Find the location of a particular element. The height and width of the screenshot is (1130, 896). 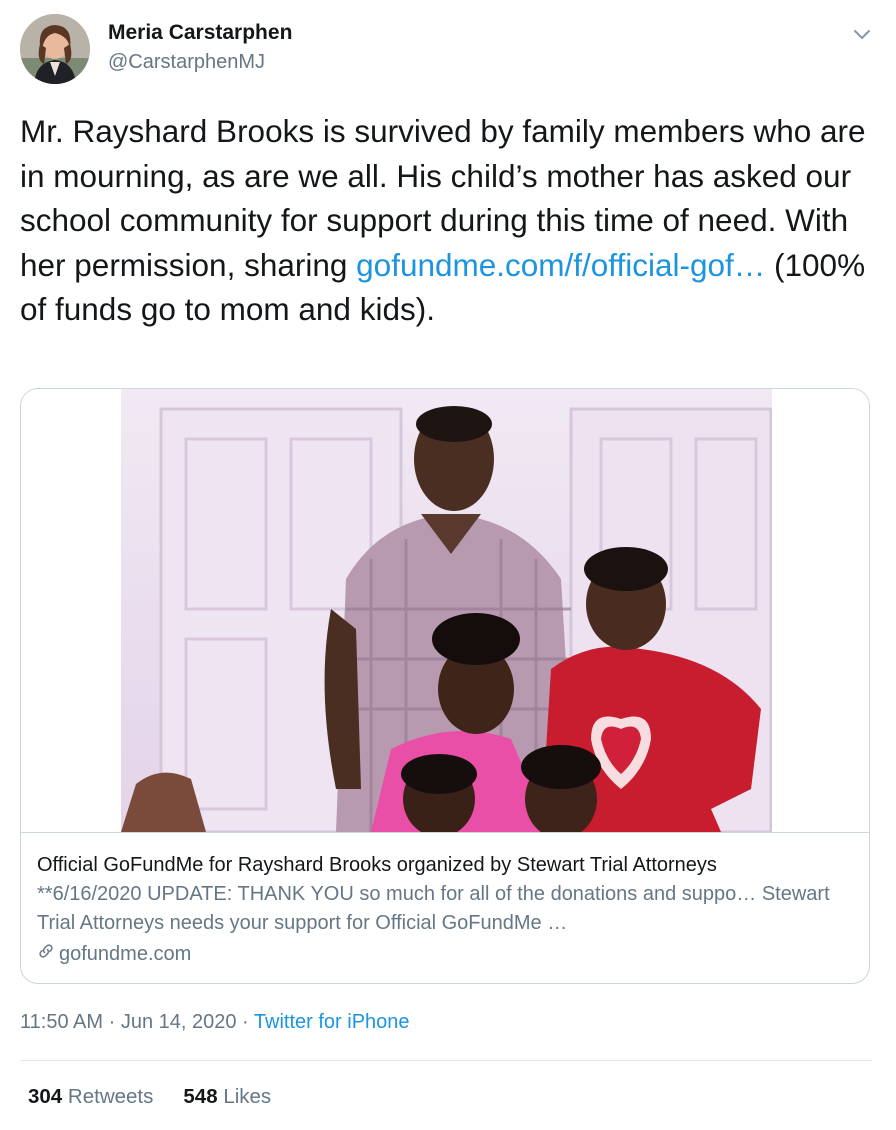

avatar-photo is located at coordinates (55, 49).